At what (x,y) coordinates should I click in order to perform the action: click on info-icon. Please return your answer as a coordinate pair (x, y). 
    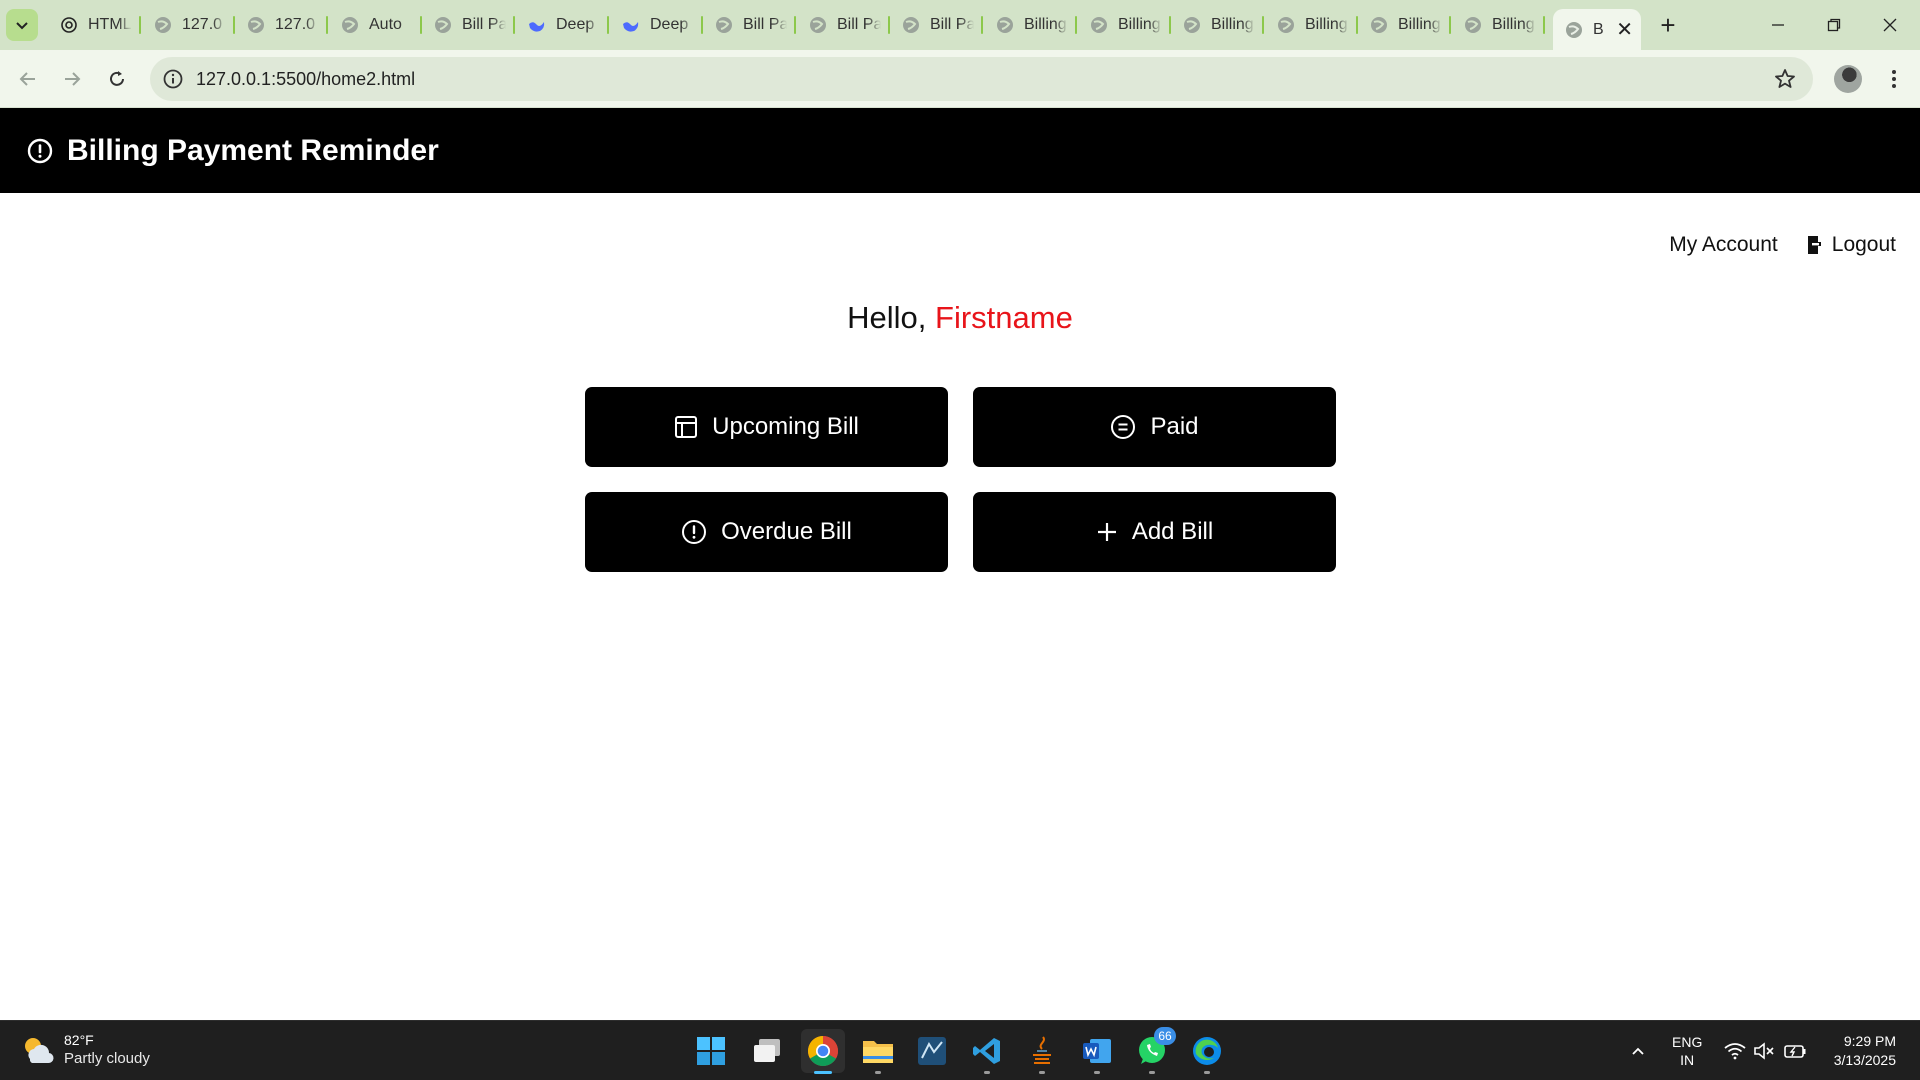
    Looking at the image, I should click on (173, 79).